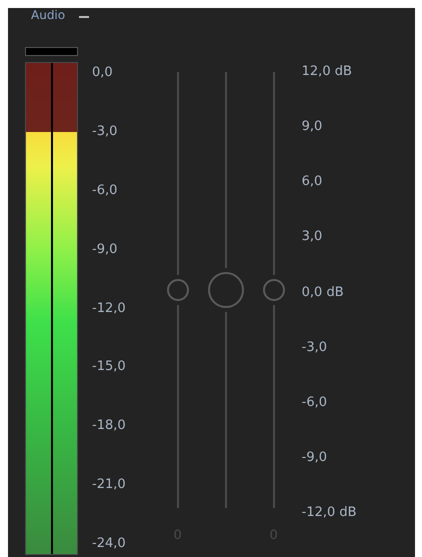 The width and height of the screenshot is (422, 557). What do you see at coordinates (313, 126) in the screenshot?
I see `scale-label: 9,0` at bounding box center [313, 126].